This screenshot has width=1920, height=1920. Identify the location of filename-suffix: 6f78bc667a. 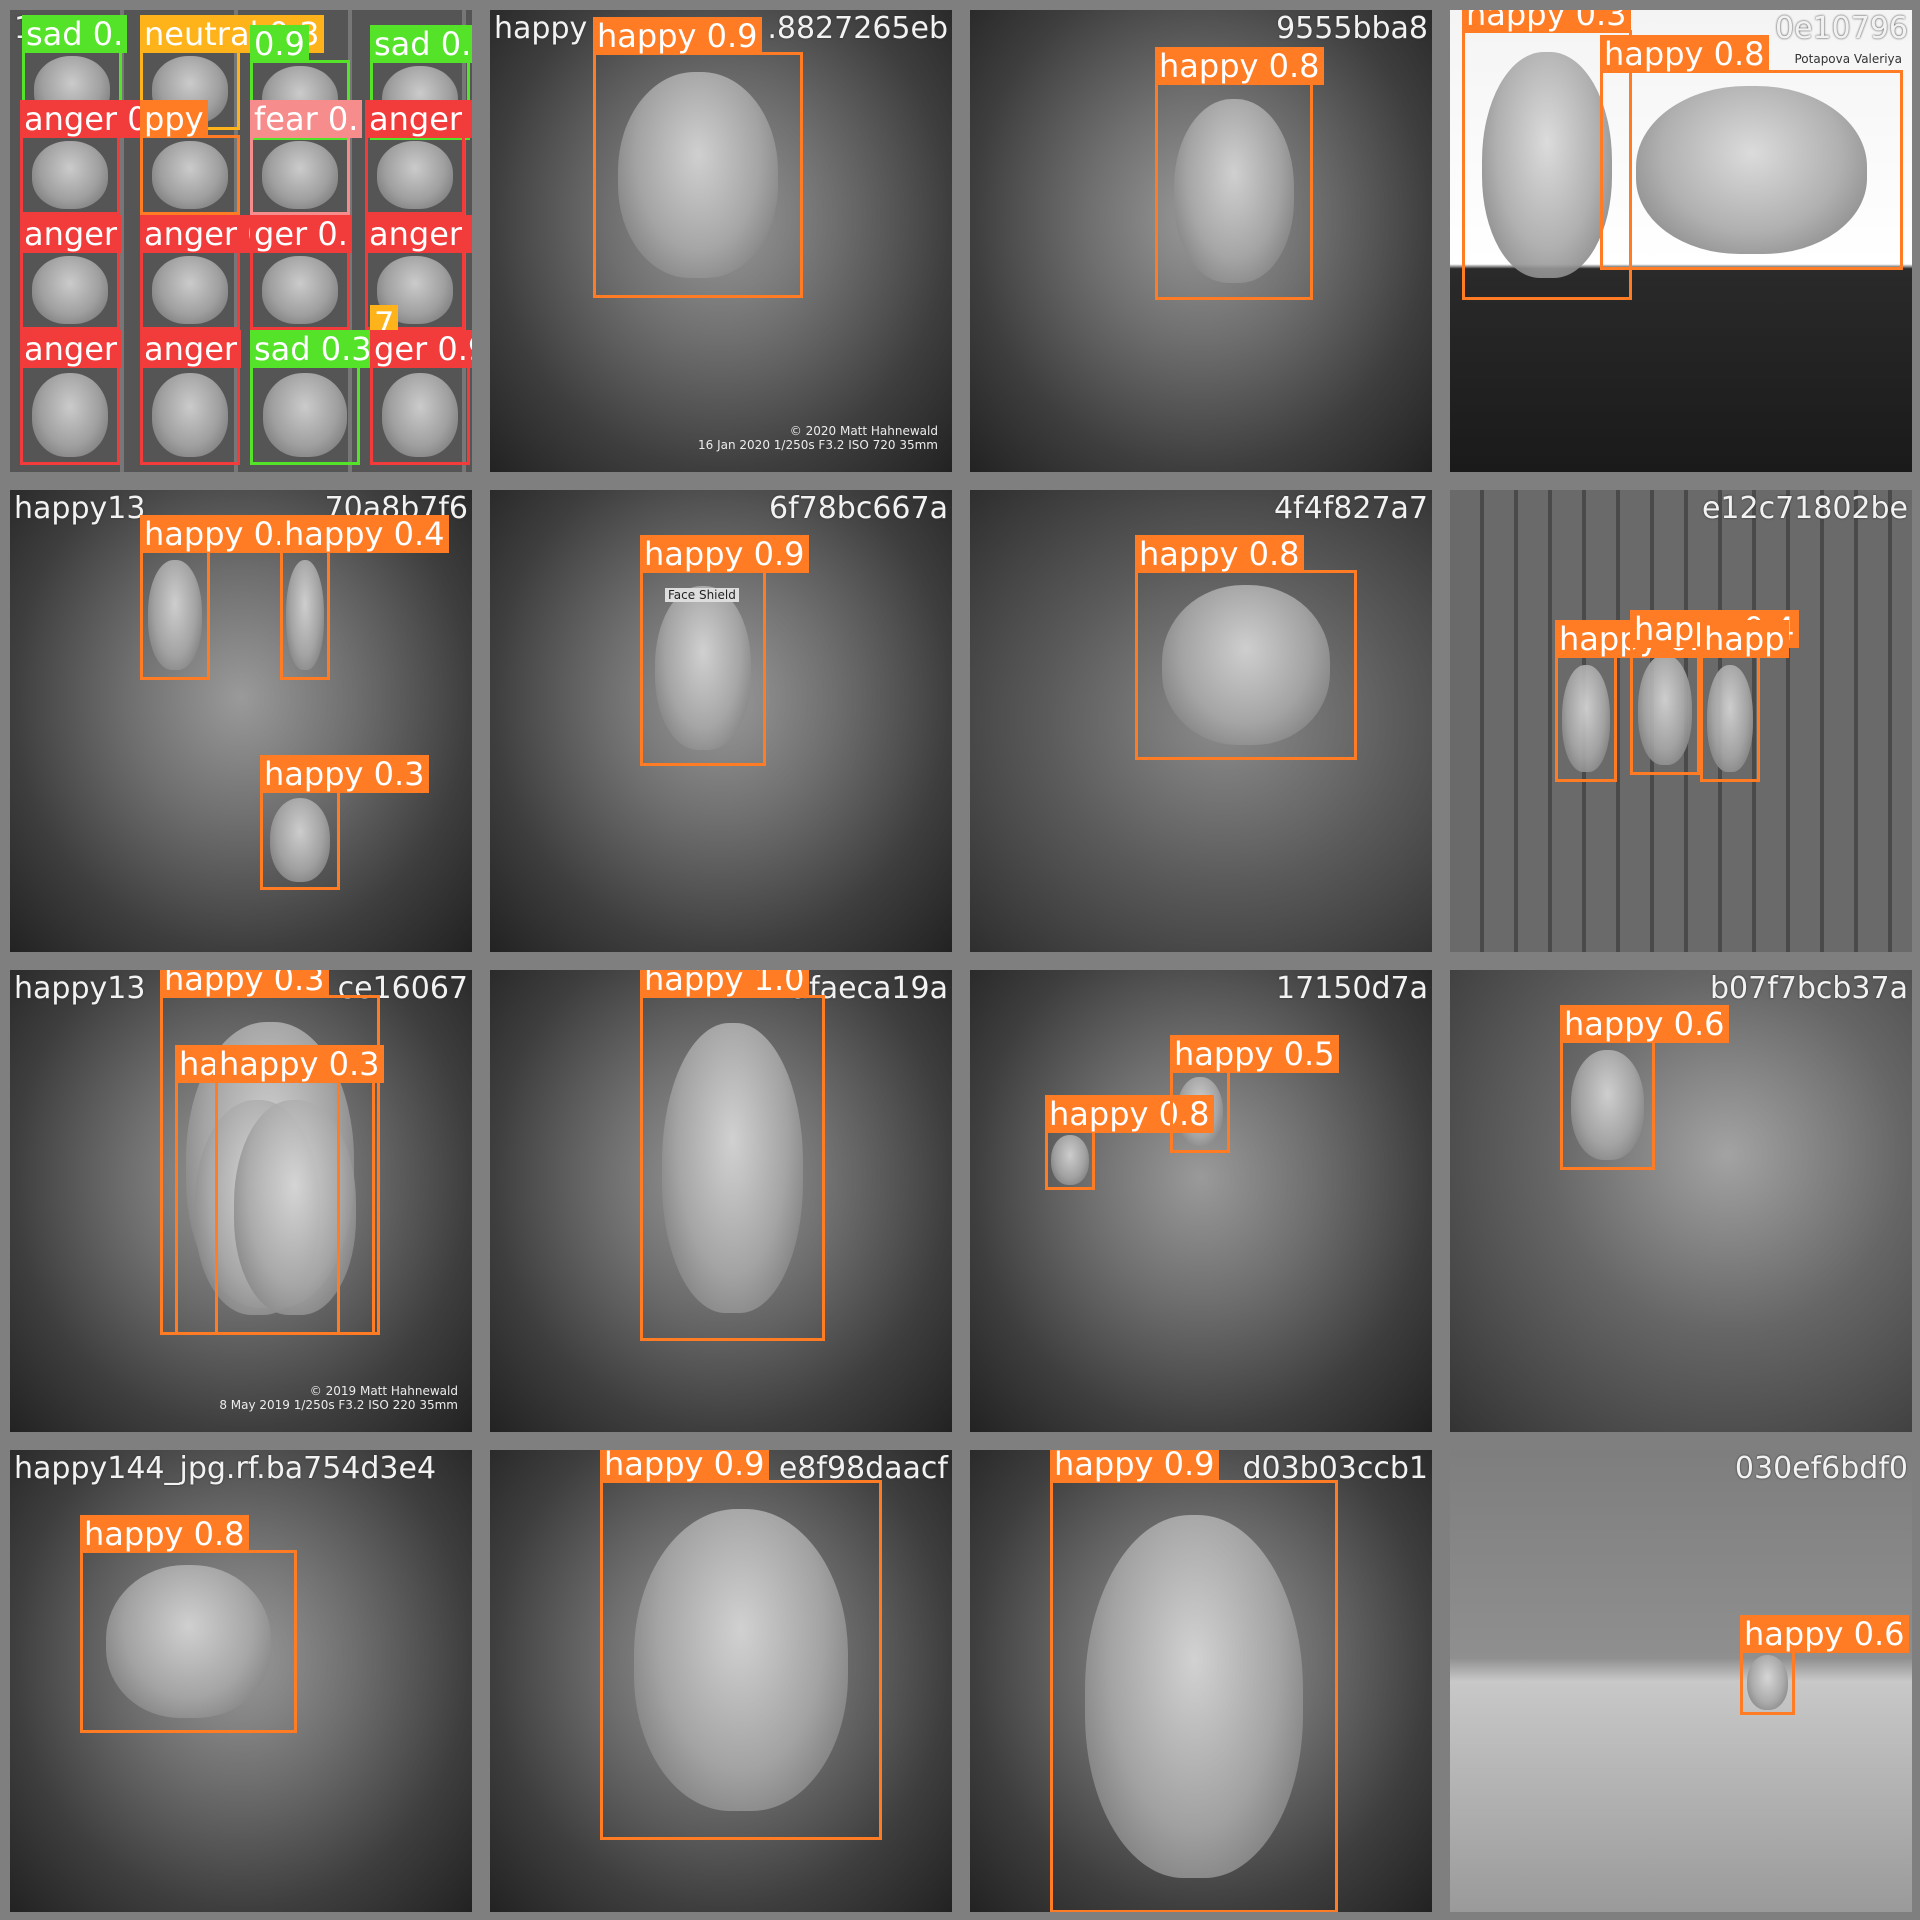
(858, 508).